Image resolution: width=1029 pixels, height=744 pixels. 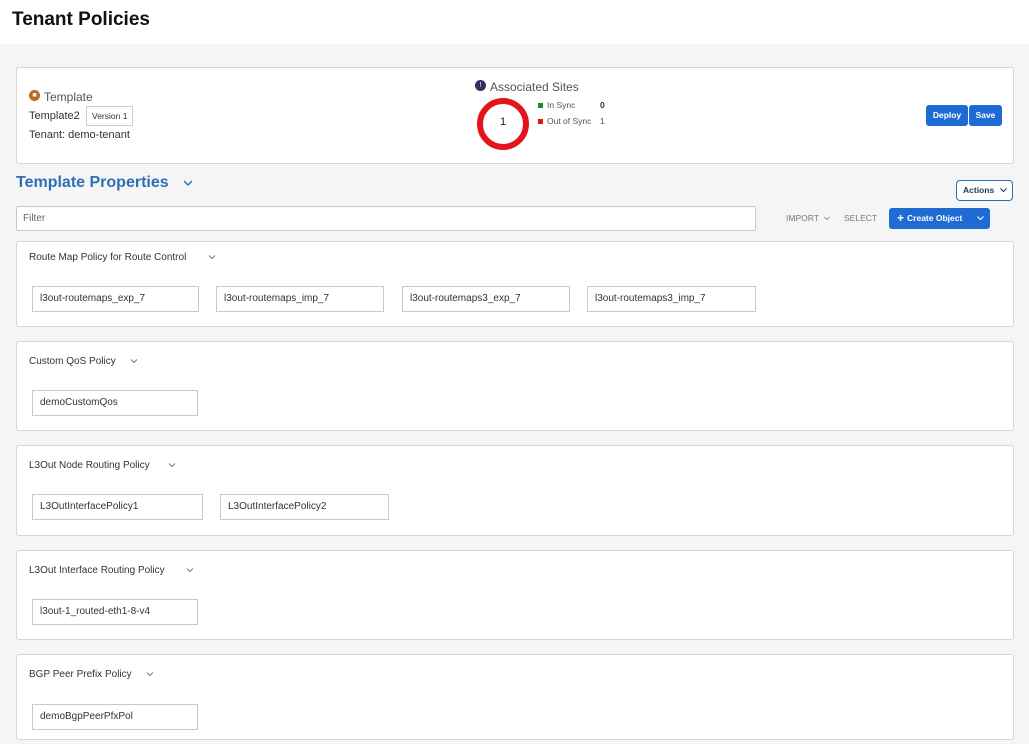 I want to click on import-label: IMPORT, so click(x=802, y=218).